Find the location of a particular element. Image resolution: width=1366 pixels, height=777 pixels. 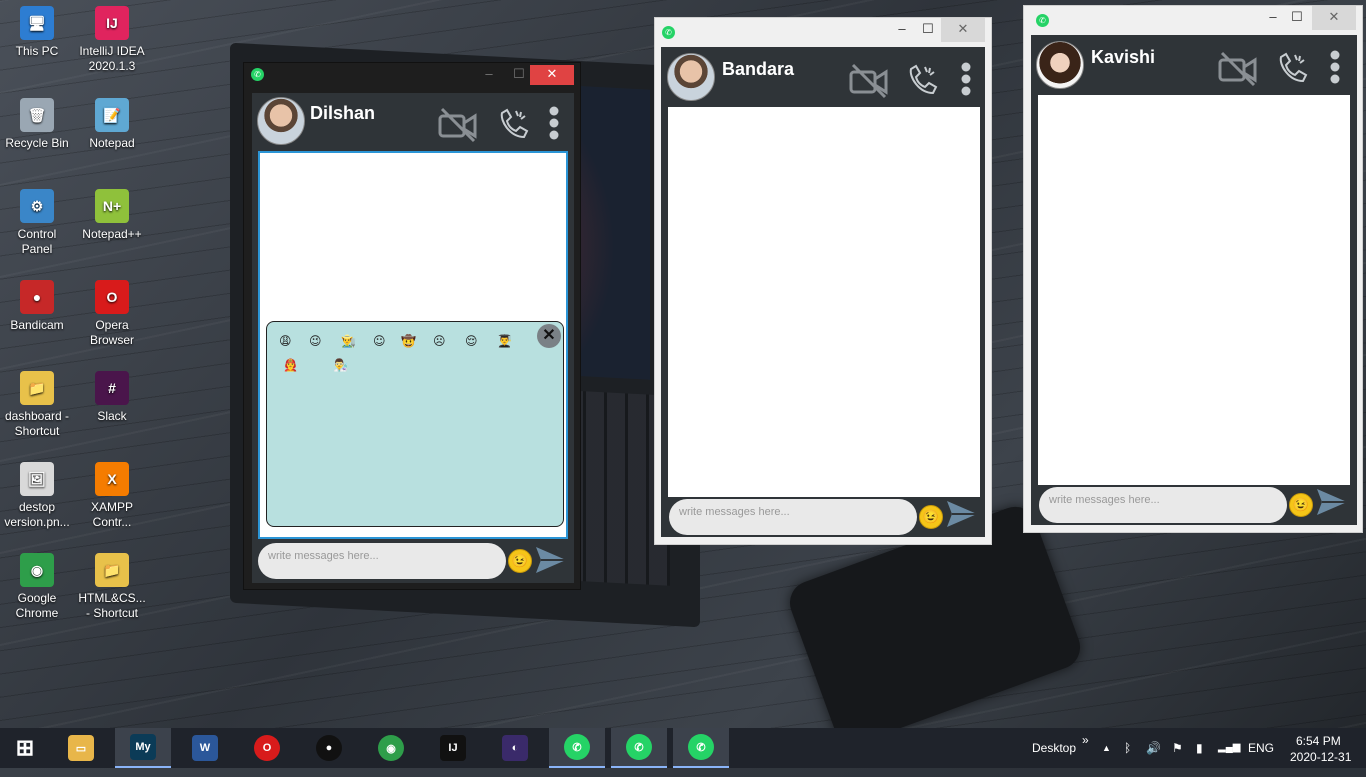

shortcut-icon: ⚙ is located at coordinates (37, 206).